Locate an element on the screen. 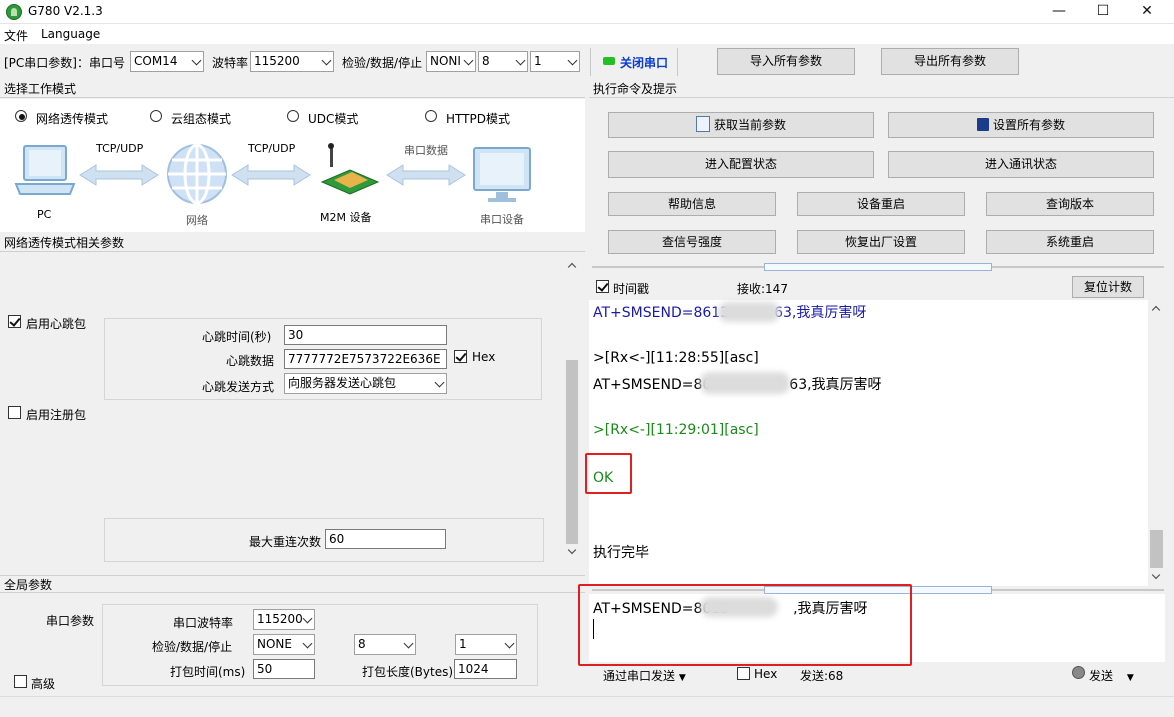 This screenshot has width=1174, height=717. reset-count-button: 复位计数 is located at coordinates (1108, 287).